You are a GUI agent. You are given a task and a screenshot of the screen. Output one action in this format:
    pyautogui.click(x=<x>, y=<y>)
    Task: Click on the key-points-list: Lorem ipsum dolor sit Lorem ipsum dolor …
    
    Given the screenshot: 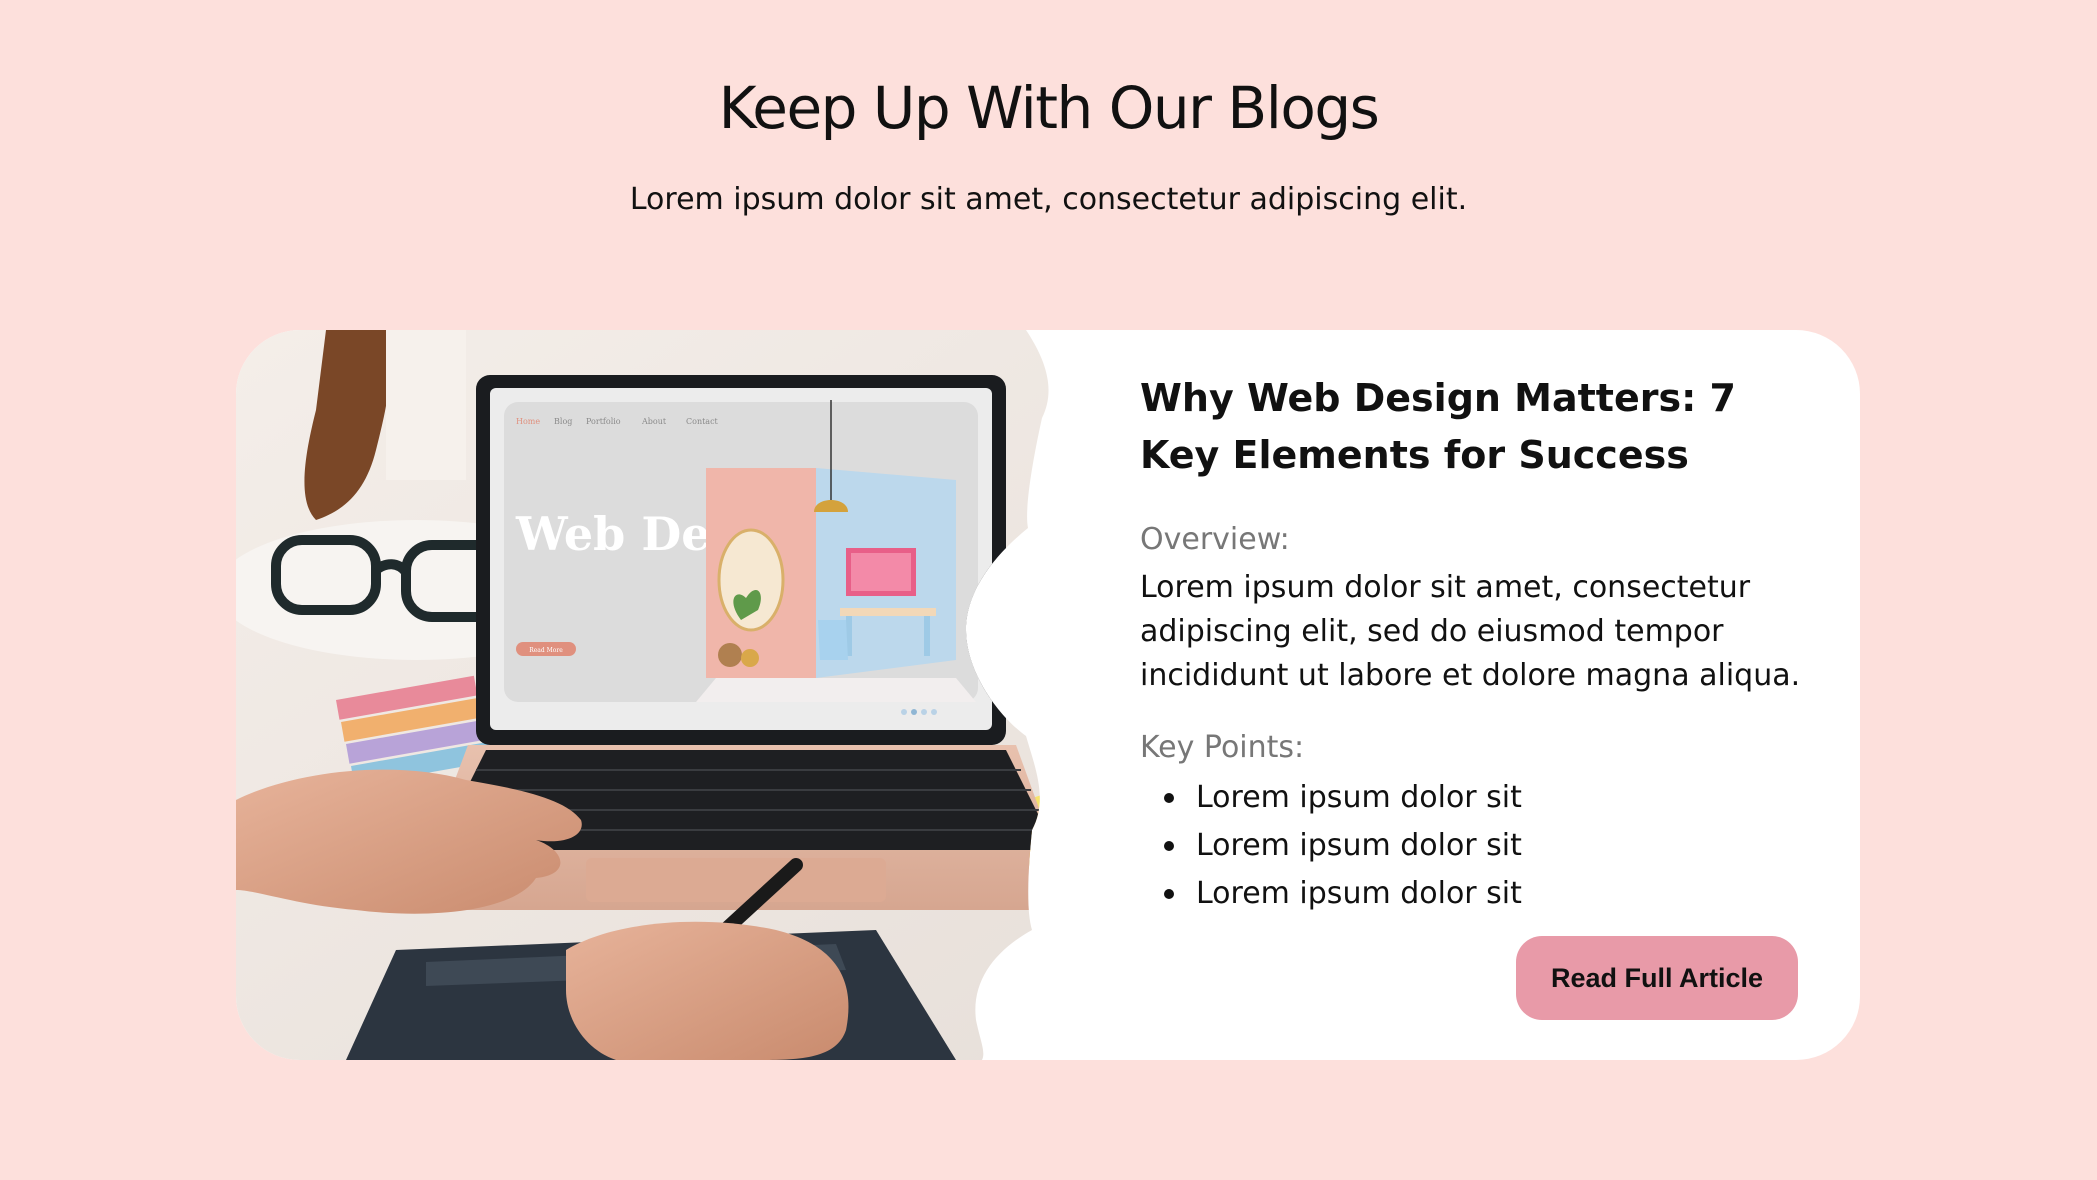 What is the action you would take?
    pyautogui.click(x=1480, y=846)
    